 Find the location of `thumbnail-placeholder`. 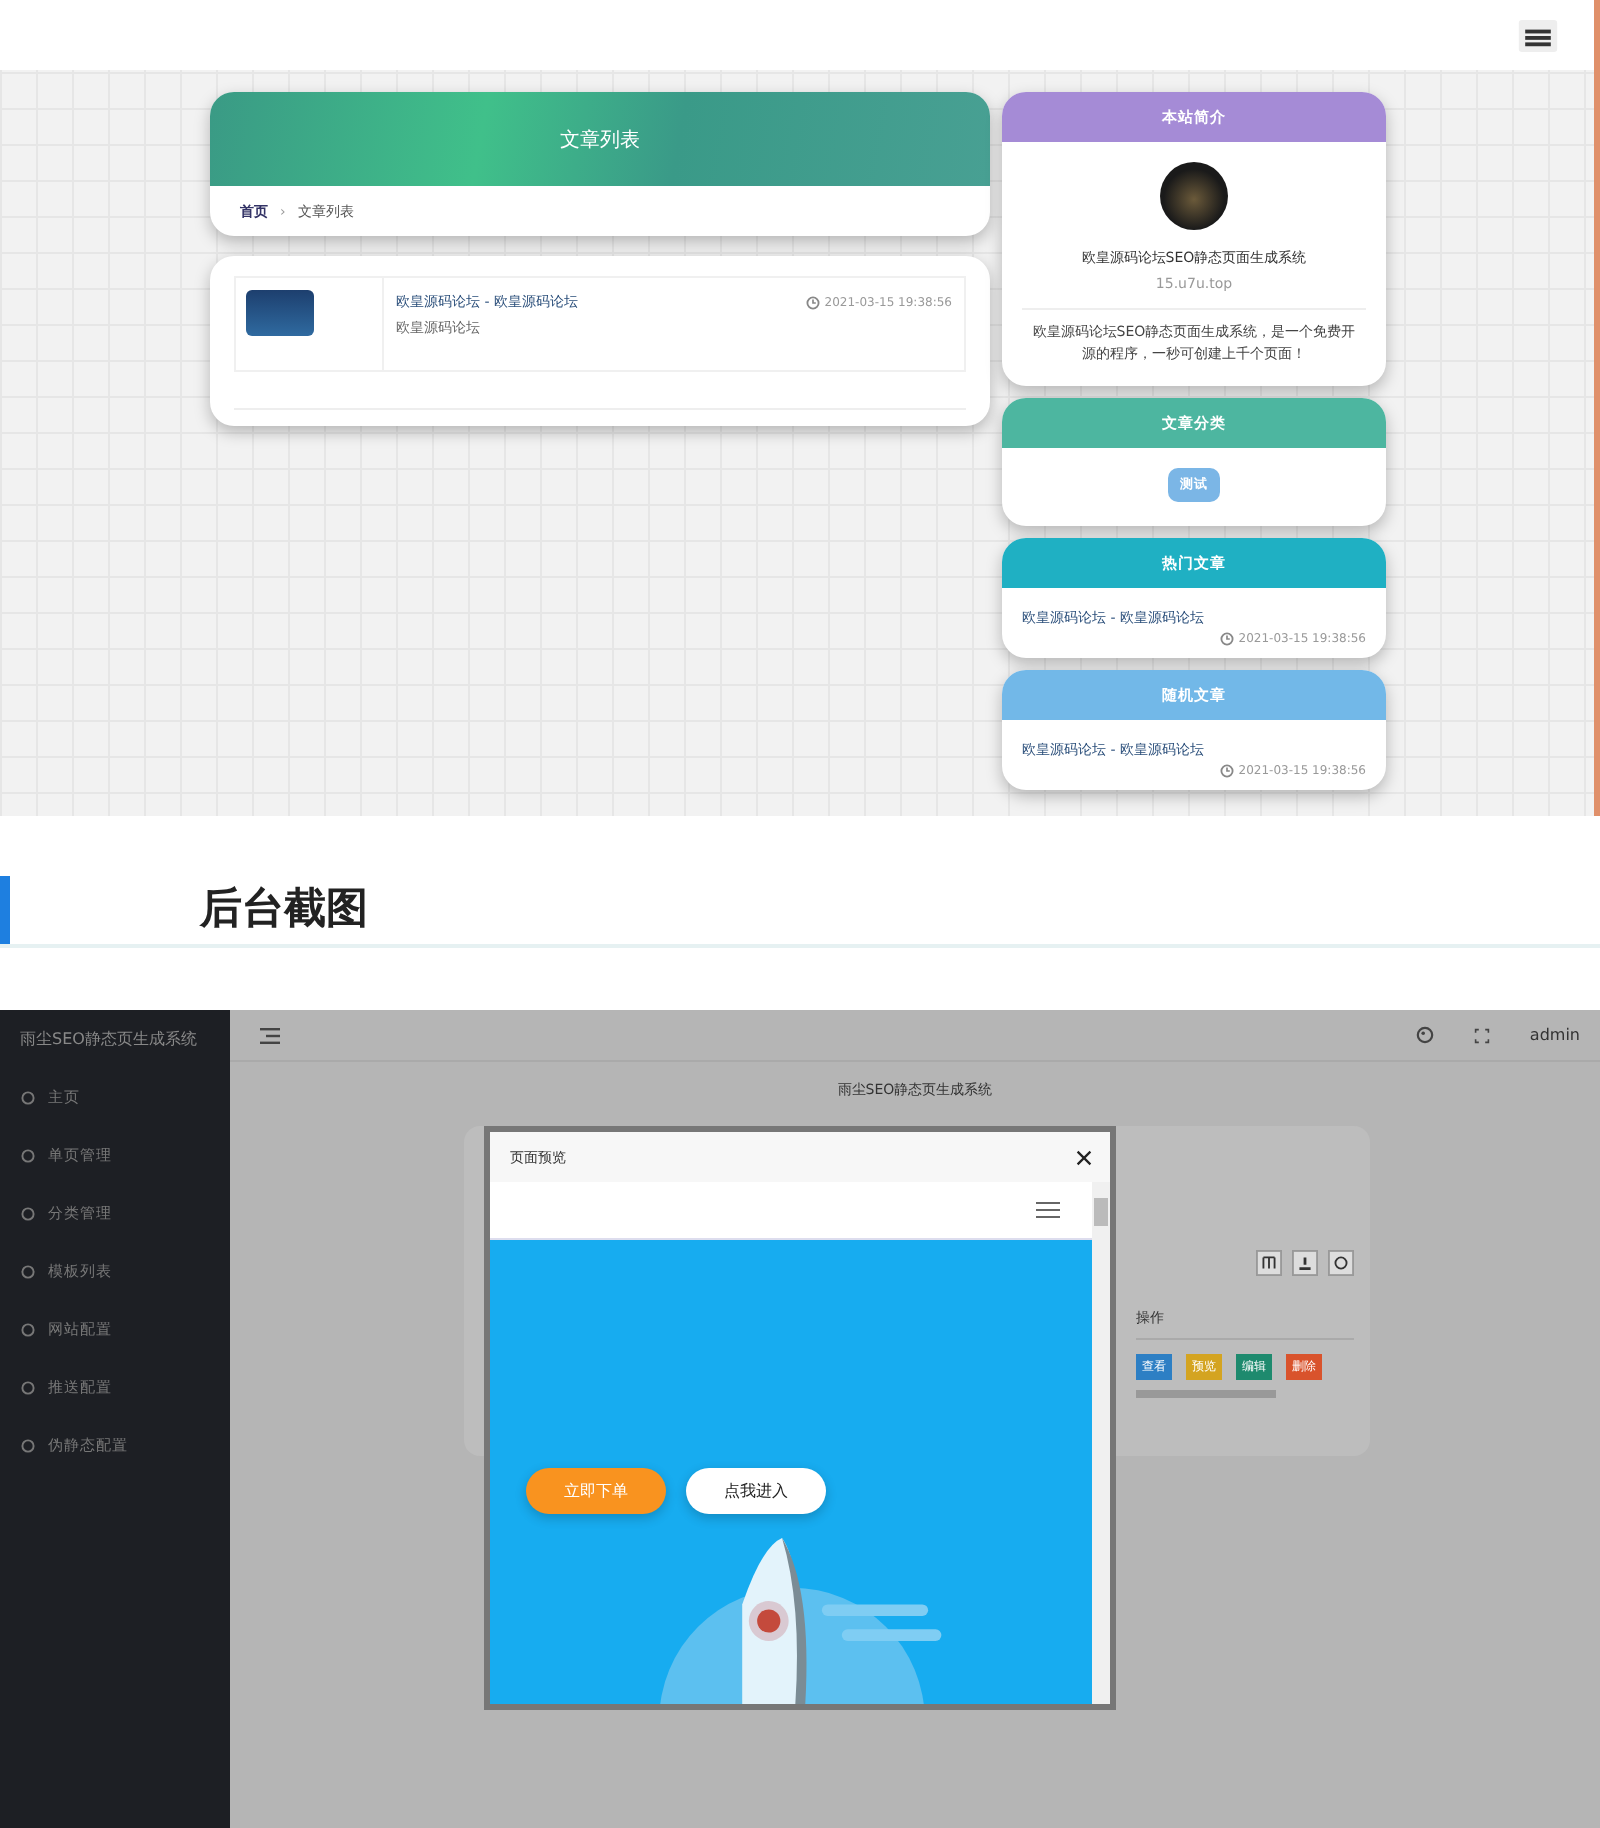

thumbnail-placeholder is located at coordinates (280, 313).